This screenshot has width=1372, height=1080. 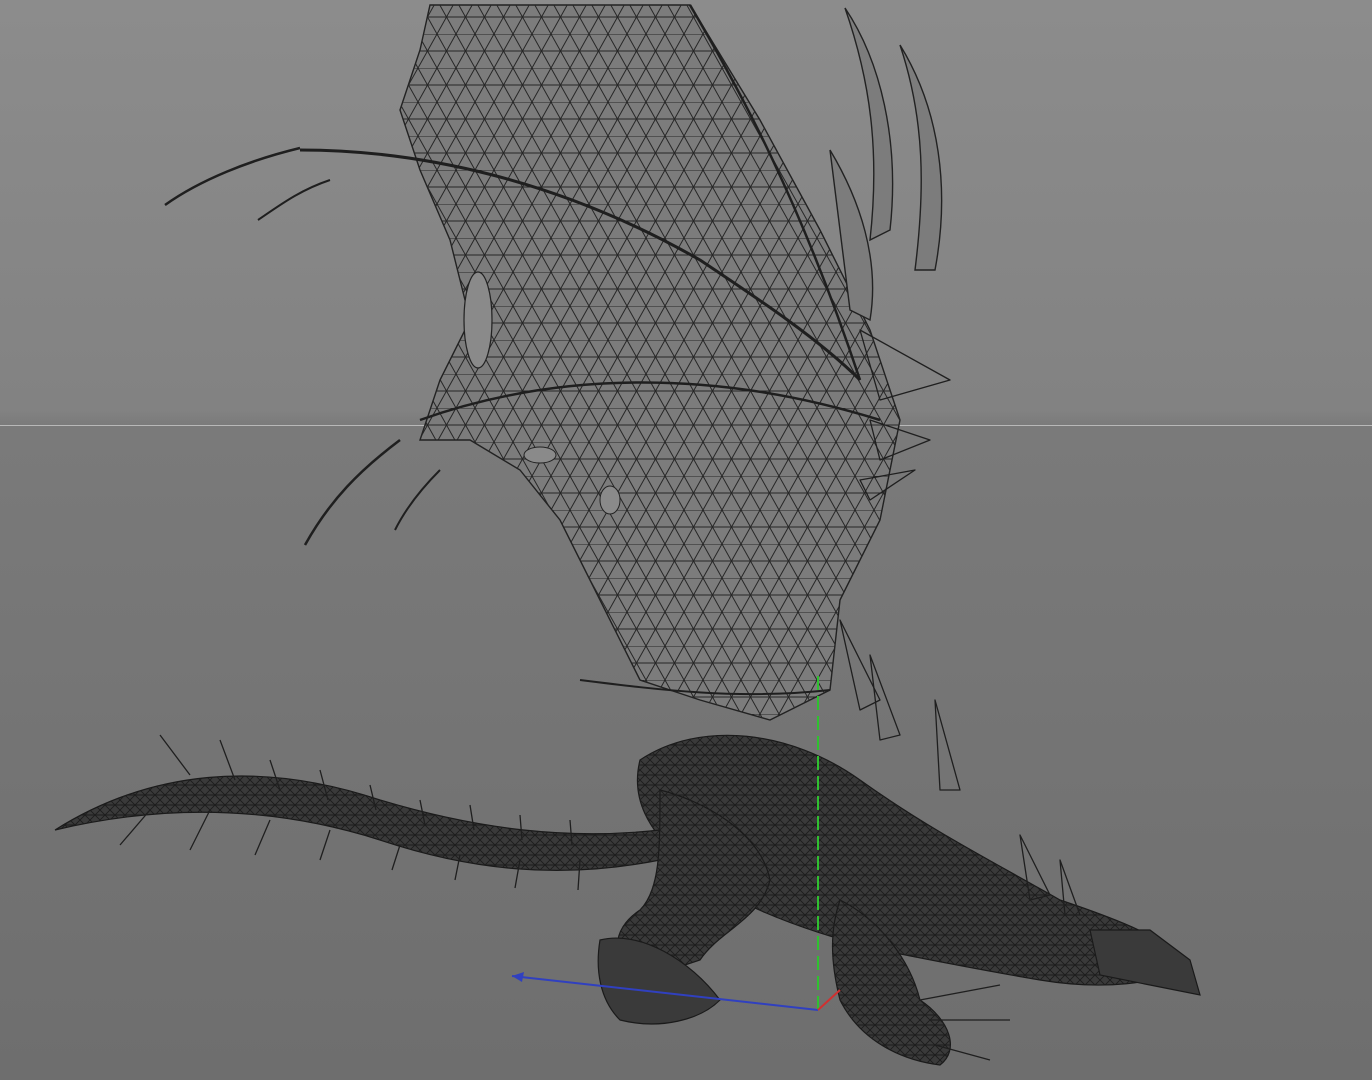 What do you see at coordinates (829, 1000) in the screenshot?
I see `gizmo-x-axis` at bounding box center [829, 1000].